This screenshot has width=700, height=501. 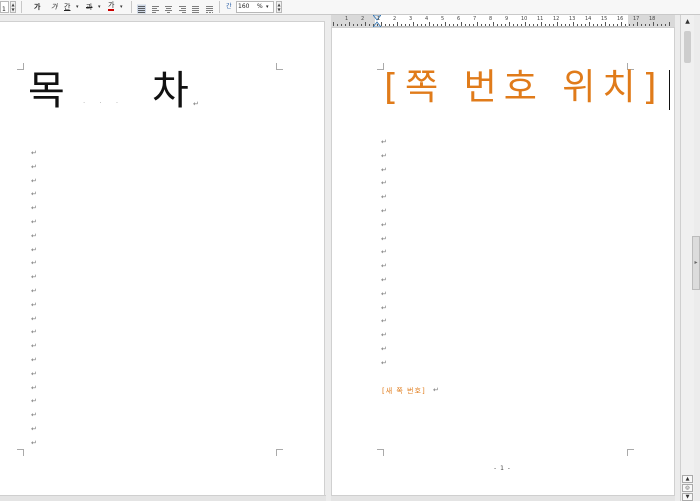 What do you see at coordinates (89, 7) in the screenshot?
I see `strikethrough-button: 과` at bounding box center [89, 7].